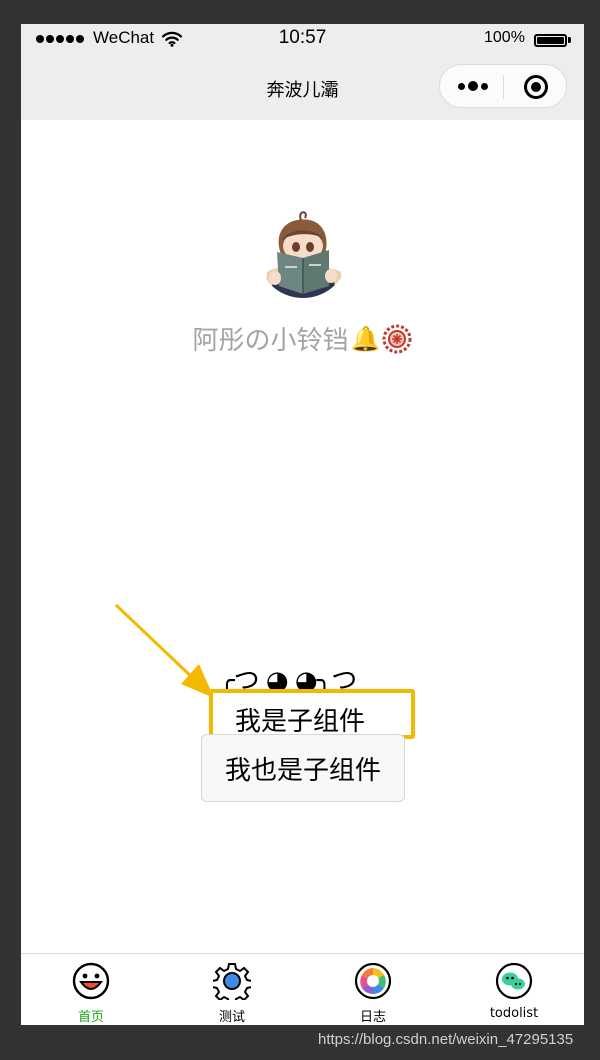 The image size is (600, 1060). What do you see at coordinates (365, 338) in the screenshot?
I see `bell-emoji: 🔔` at bounding box center [365, 338].